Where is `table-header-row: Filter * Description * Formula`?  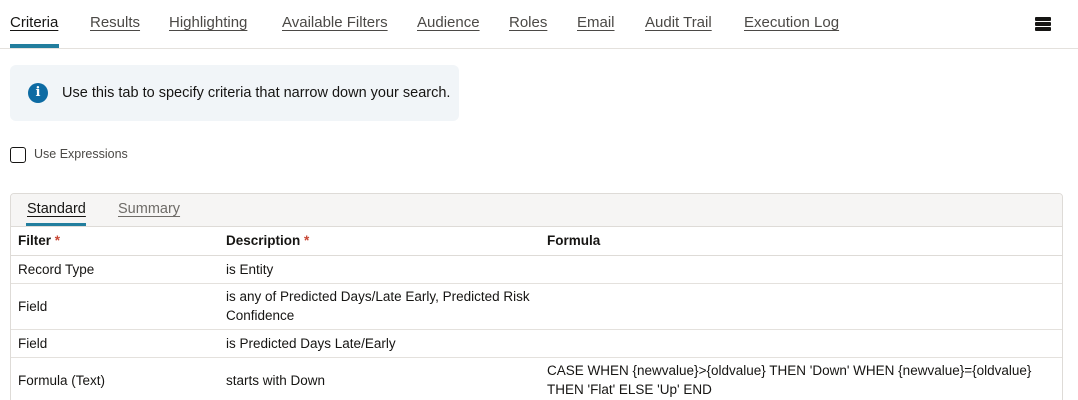 table-header-row: Filter * Description * Formula is located at coordinates (536, 241).